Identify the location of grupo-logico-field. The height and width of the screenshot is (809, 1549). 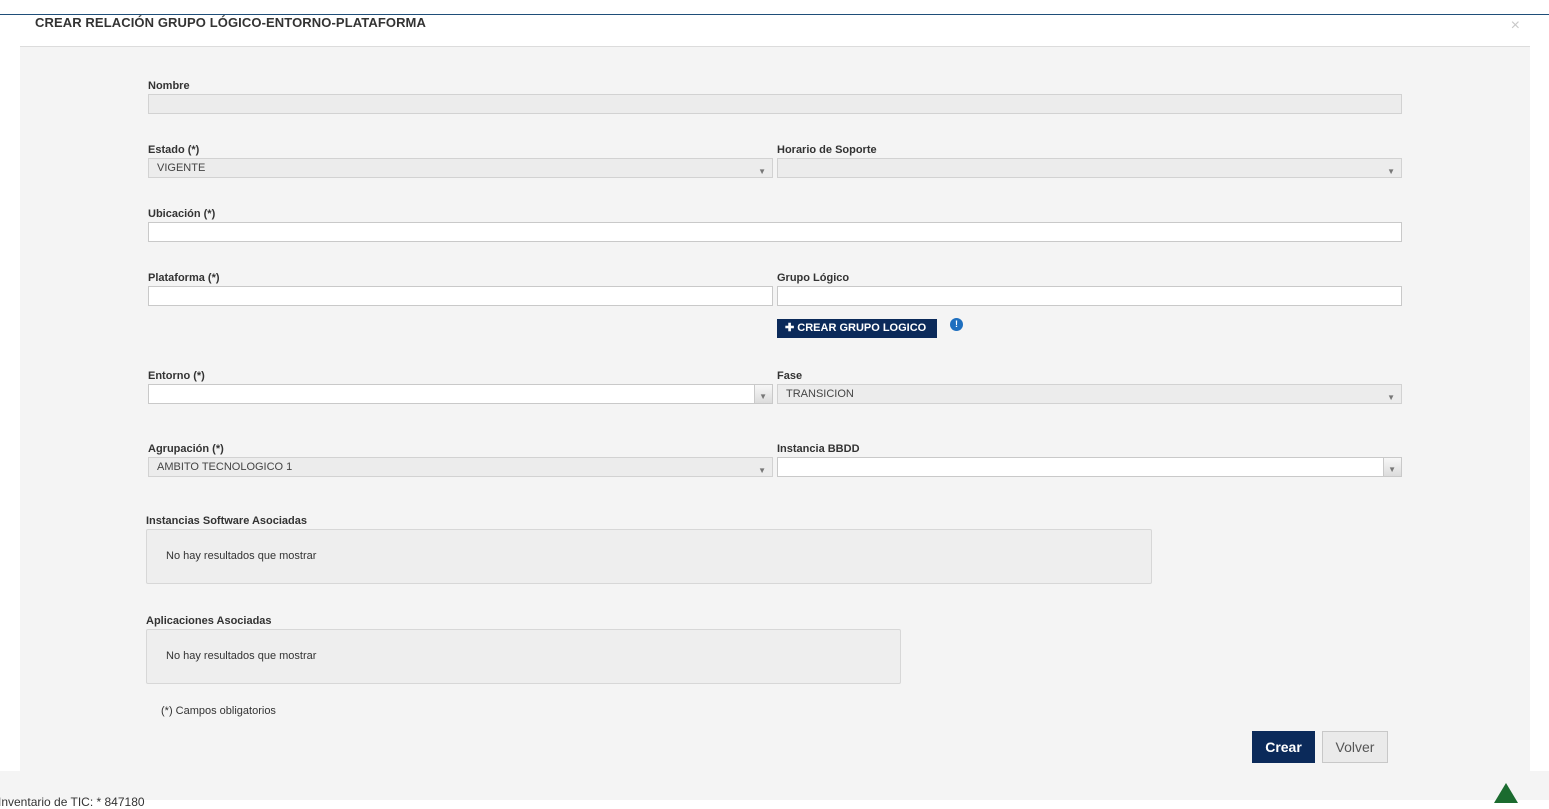
(1089, 296).